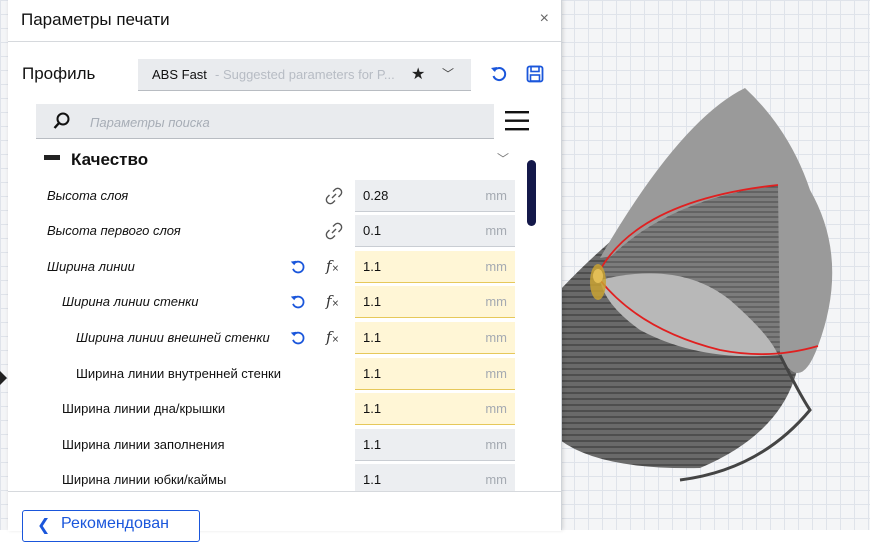 Image resolution: width=870 pixels, height=542 pixels. What do you see at coordinates (285, 122) in the screenshot?
I see `search-input` at bounding box center [285, 122].